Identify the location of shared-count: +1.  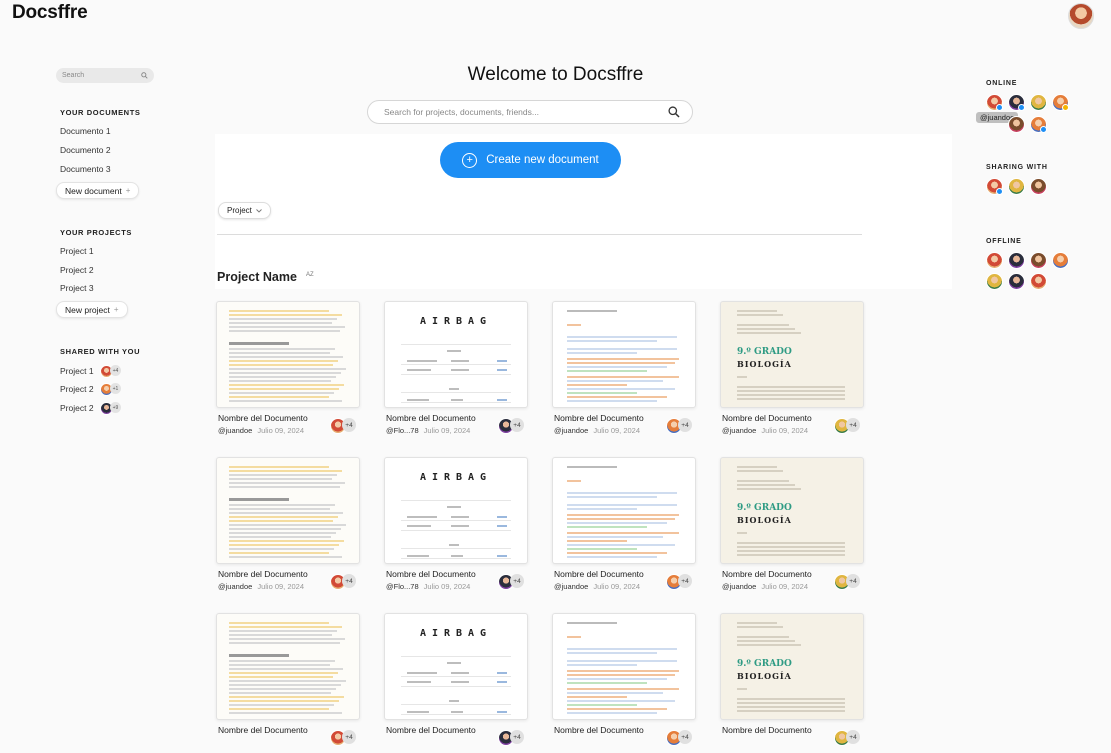
(115, 388).